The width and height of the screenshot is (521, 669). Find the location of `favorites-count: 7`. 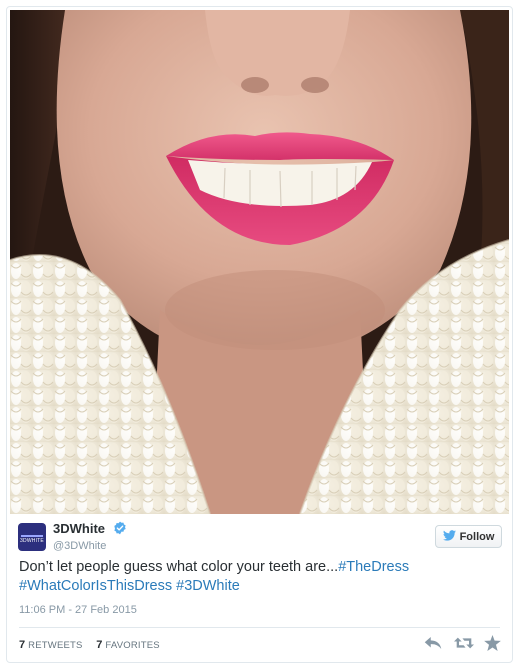

favorites-count: 7 is located at coordinates (99, 645).